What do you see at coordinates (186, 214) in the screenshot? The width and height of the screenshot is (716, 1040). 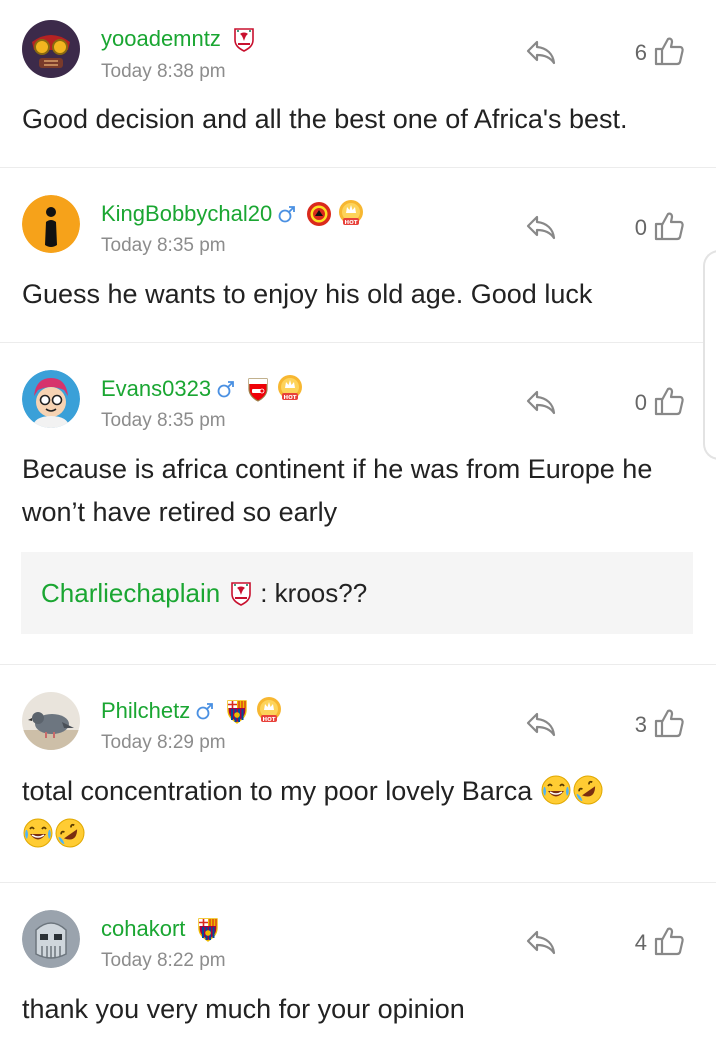 I see `username: KingBobbychal20` at bounding box center [186, 214].